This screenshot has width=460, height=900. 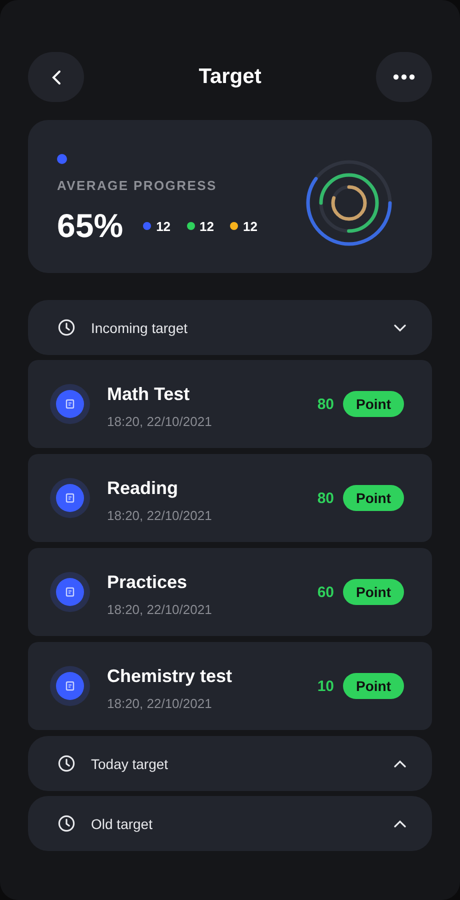 I want to click on section-label: Old target, so click(x=122, y=824).